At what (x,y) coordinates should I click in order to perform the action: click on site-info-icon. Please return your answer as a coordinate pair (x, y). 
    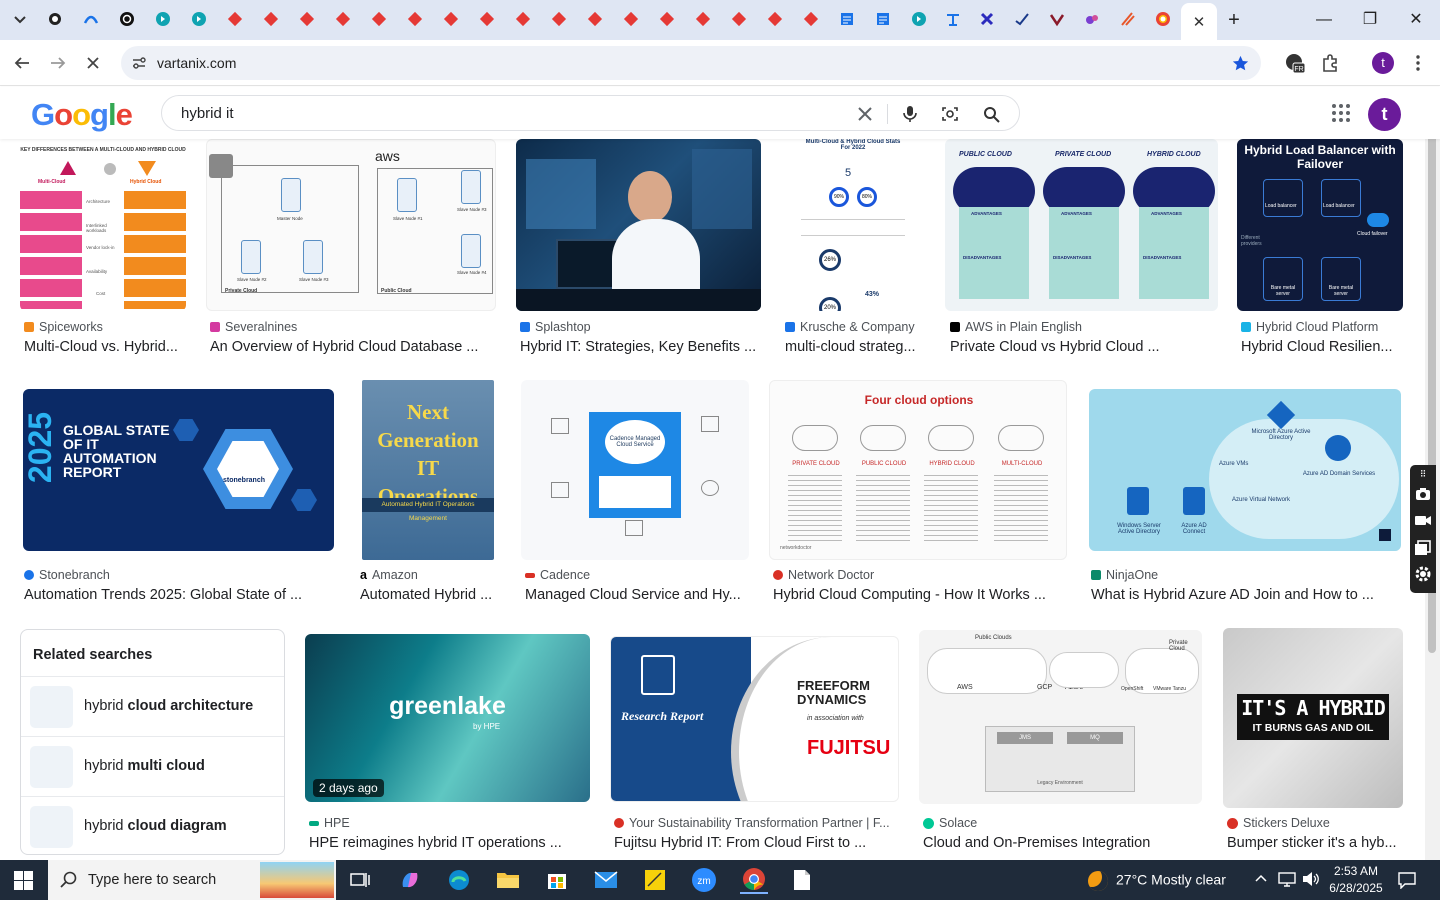
    Looking at the image, I should click on (139, 63).